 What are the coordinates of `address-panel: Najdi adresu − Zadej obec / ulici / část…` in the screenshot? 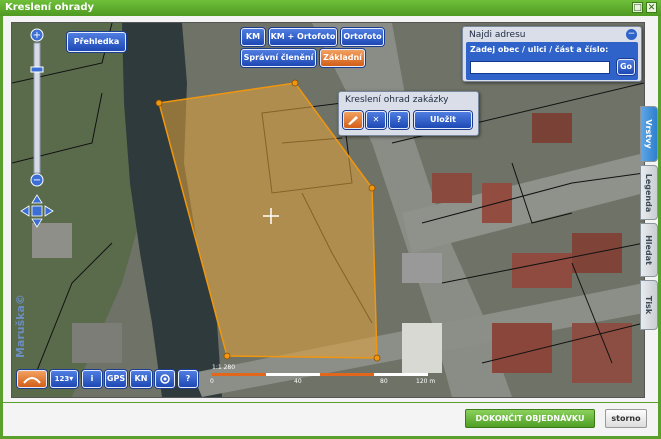 It's located at (552, 54).